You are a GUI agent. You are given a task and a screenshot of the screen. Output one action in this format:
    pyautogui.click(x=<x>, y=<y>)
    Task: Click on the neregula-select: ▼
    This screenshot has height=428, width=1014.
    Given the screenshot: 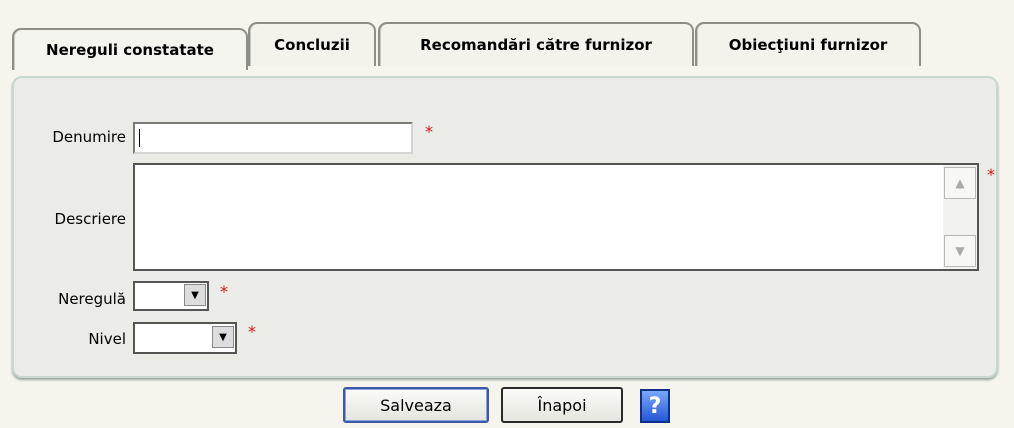 What is the action you would take?
    pyautogui.click(x=171, y=296)
    